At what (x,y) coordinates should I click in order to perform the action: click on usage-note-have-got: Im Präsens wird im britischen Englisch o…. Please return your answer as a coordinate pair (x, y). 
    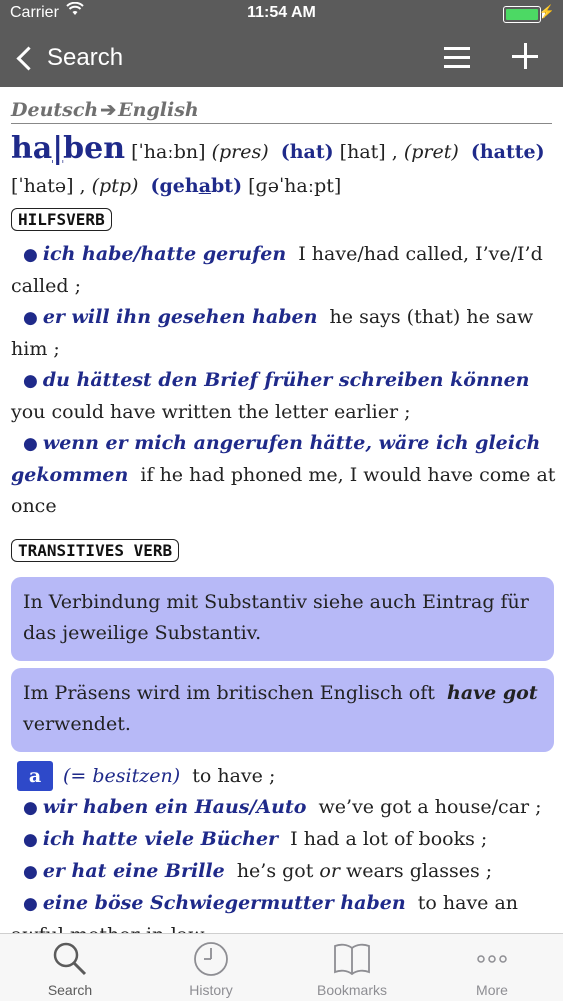
    Looking at the image, I should click on (282, 710).